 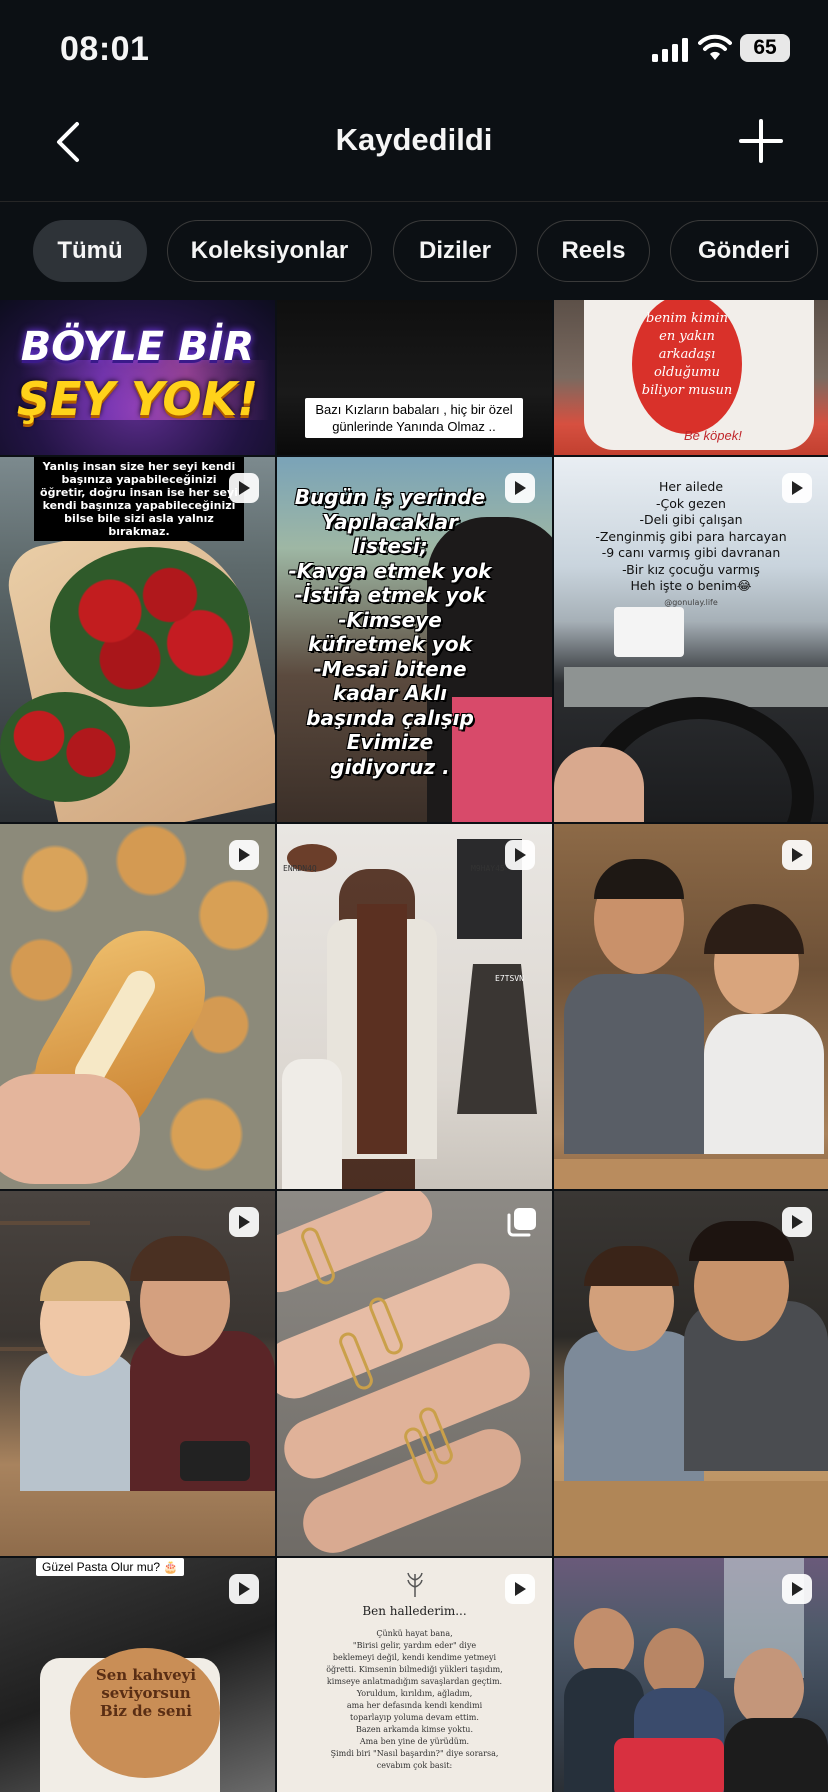 I want to click on tab-series: Diziler, so click(x=455, y=251).